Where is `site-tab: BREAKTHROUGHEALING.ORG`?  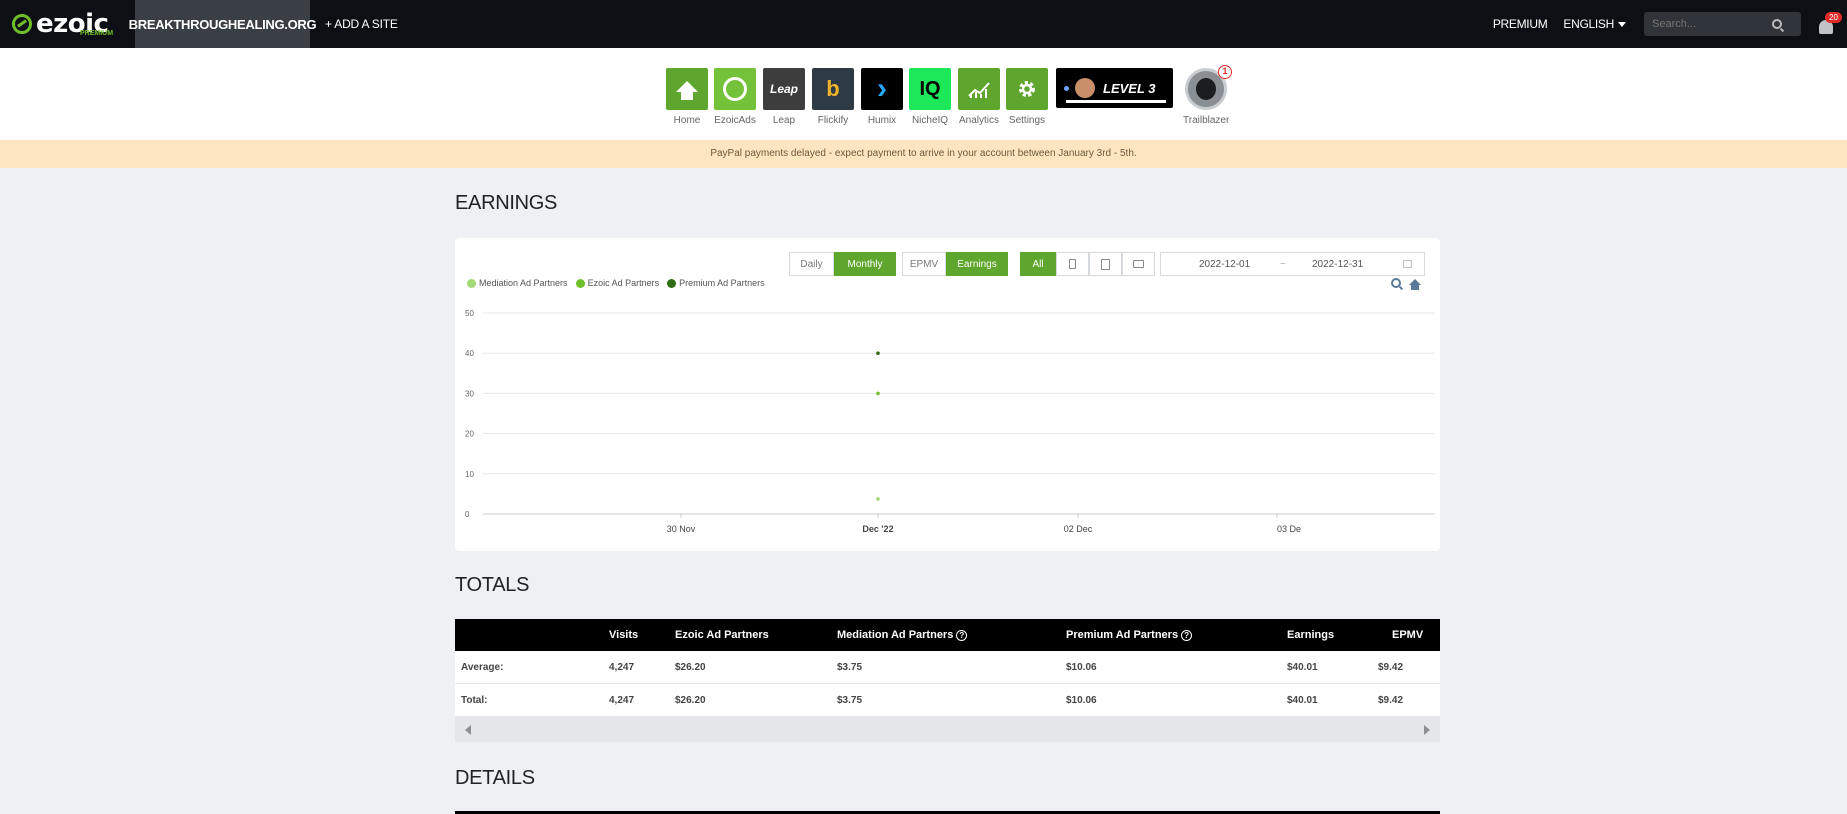 site-tab: BREAKTHROUGHEALING.ORG is located at coordinates (223, 24).